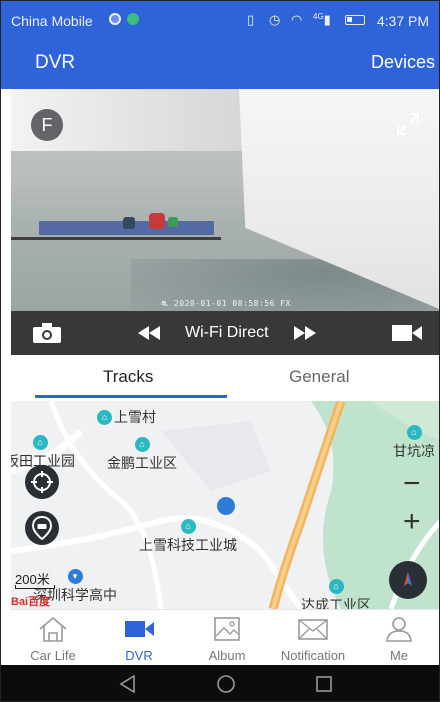 The width and height of the screenshot is (440, 702). I want to click on map-poi: ⌂ 甘坑凉, so click(414, 443).